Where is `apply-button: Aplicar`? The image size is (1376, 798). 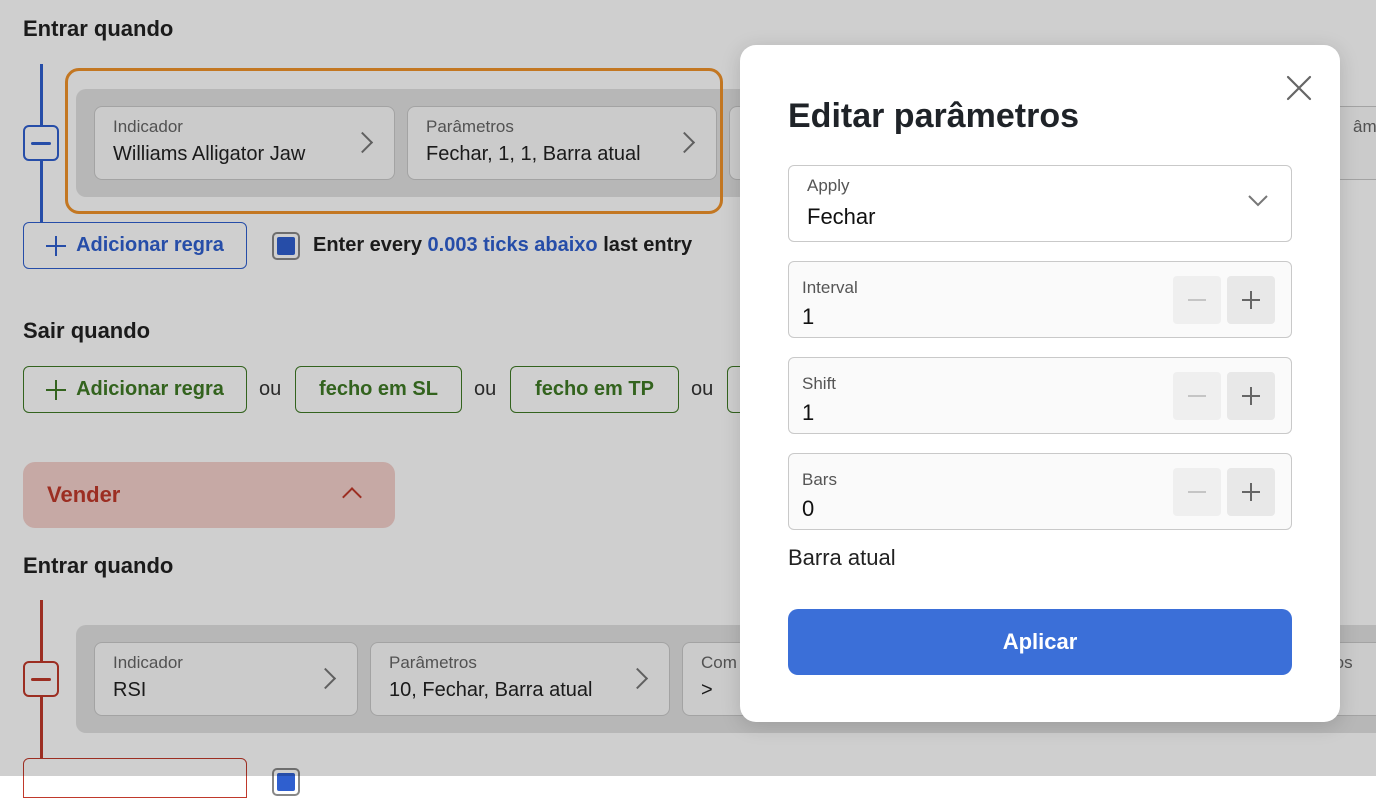 apply-button: Aplicar is located at coordinates (1040, 642).